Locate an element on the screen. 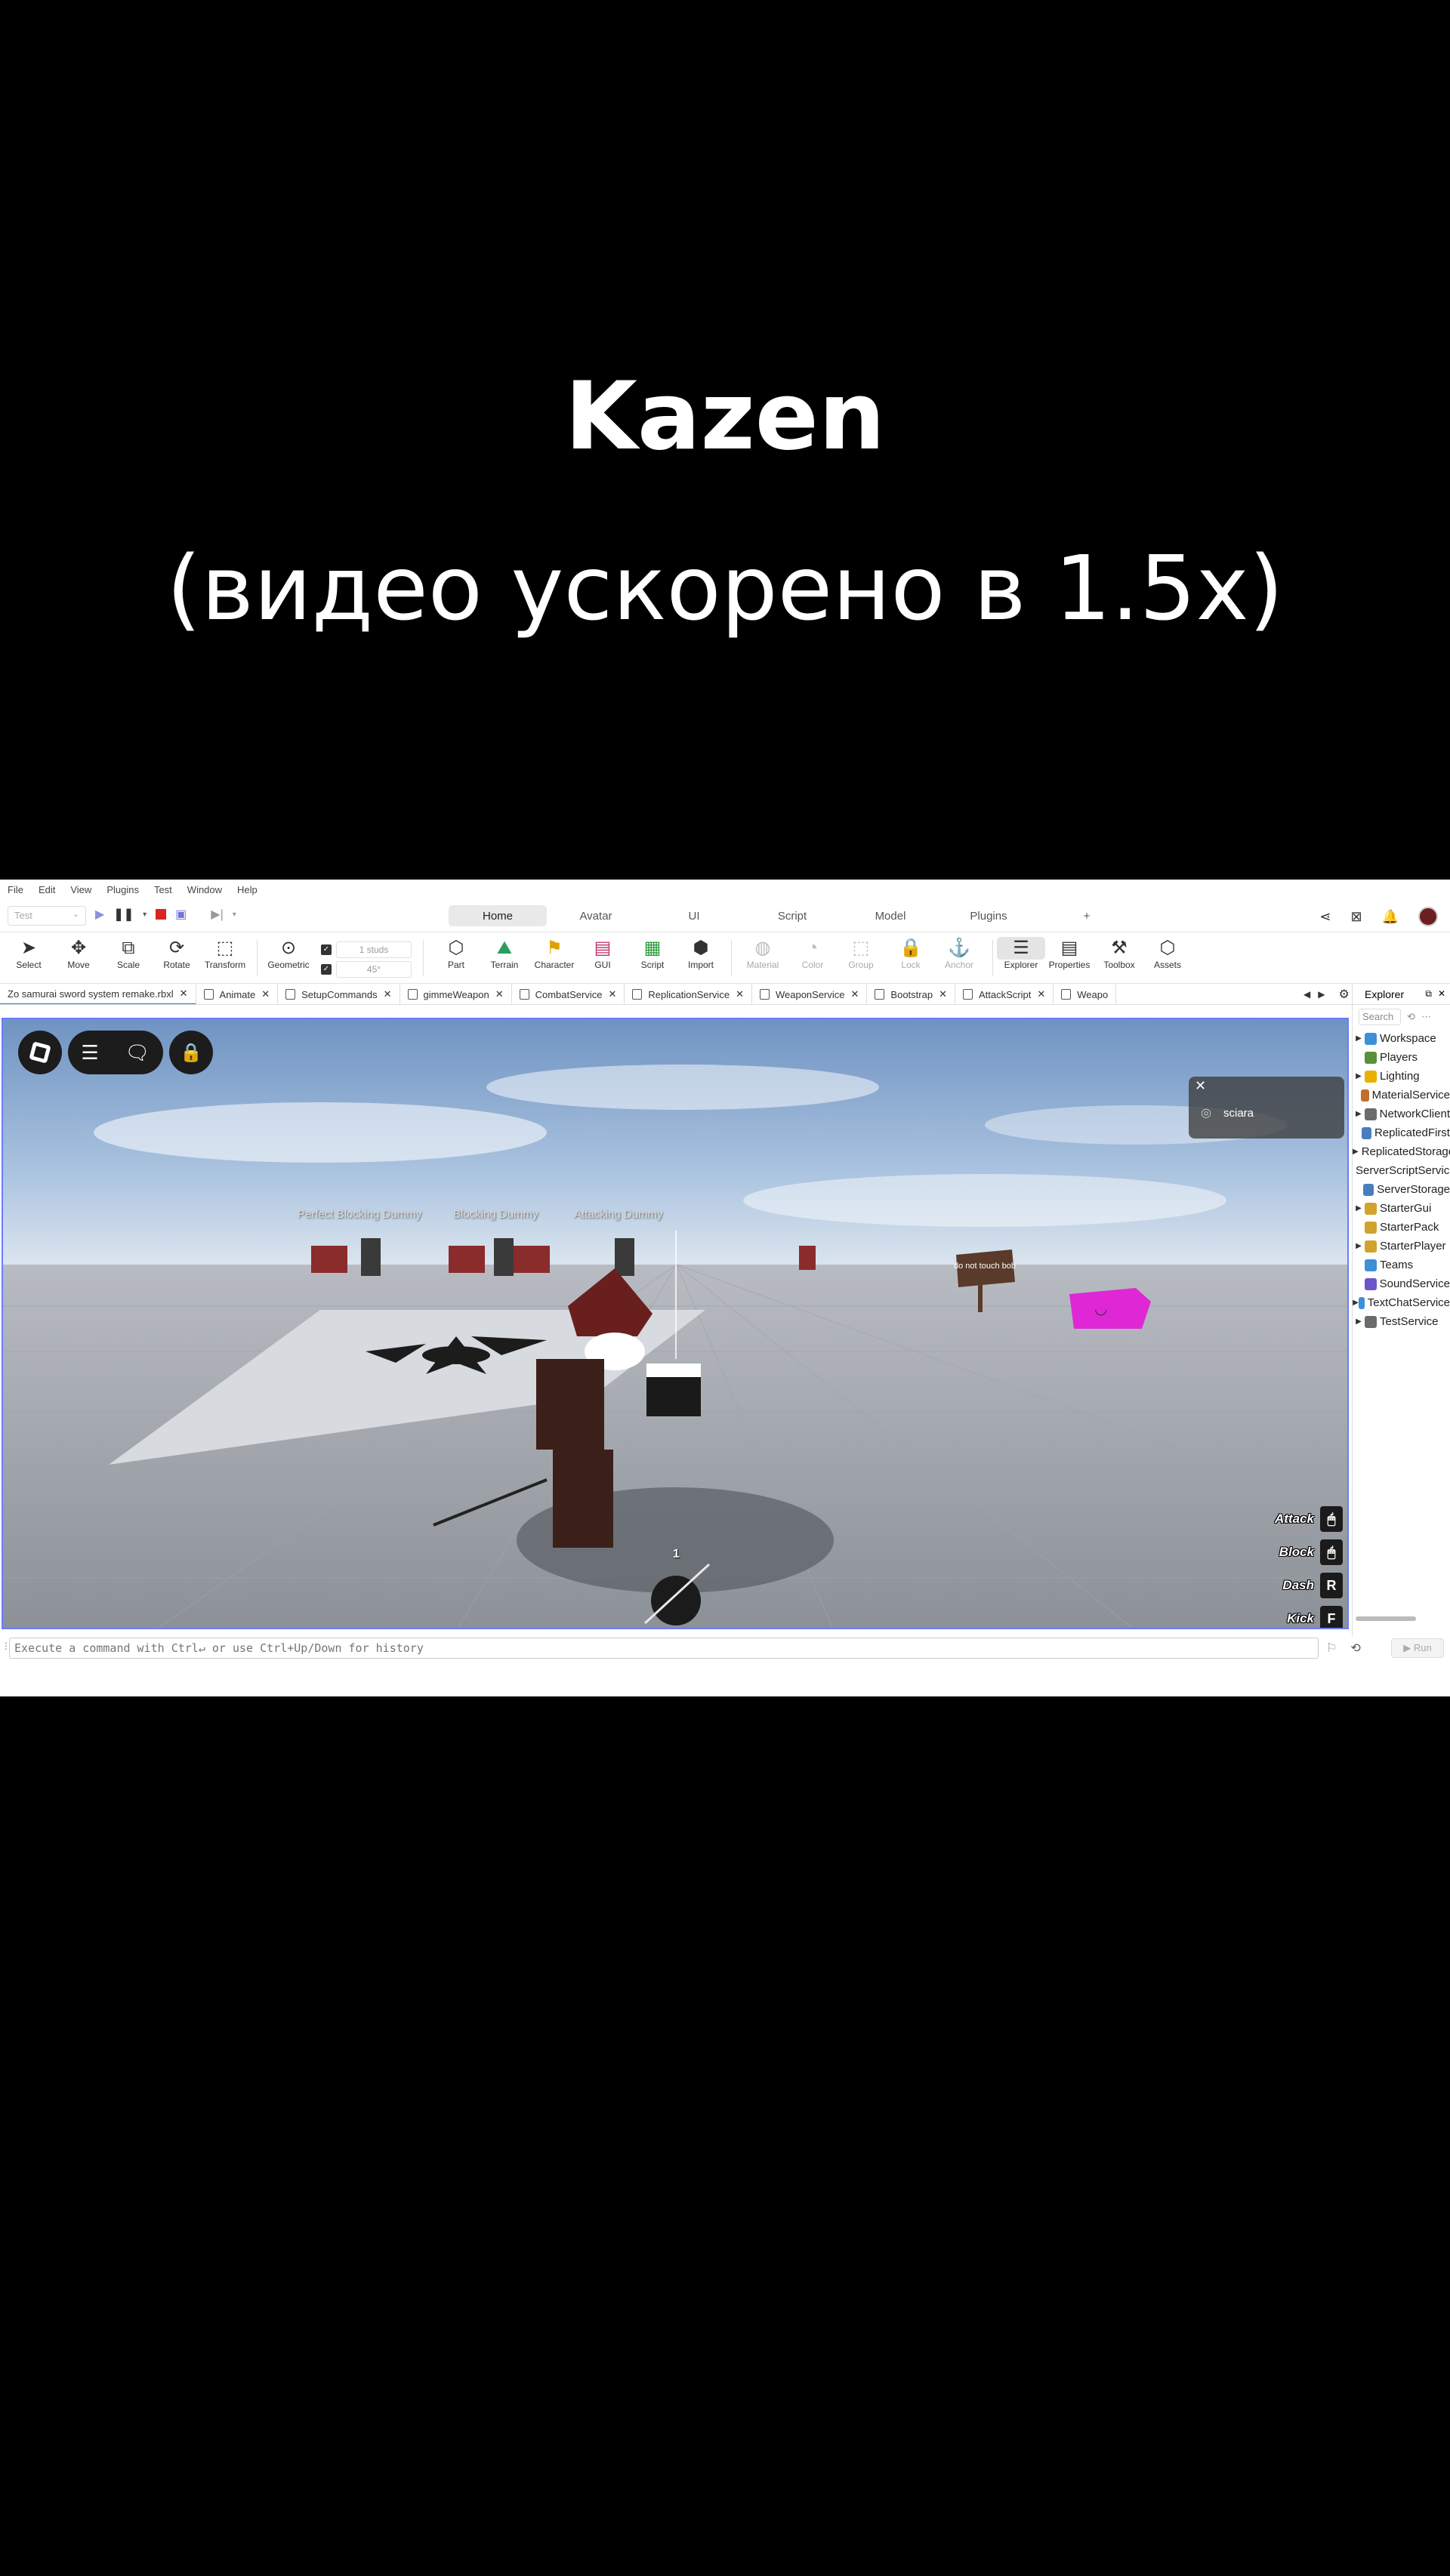 This screenshot has width=1450, height=2576. menu-help: Help is located at coordinates (247, 889).